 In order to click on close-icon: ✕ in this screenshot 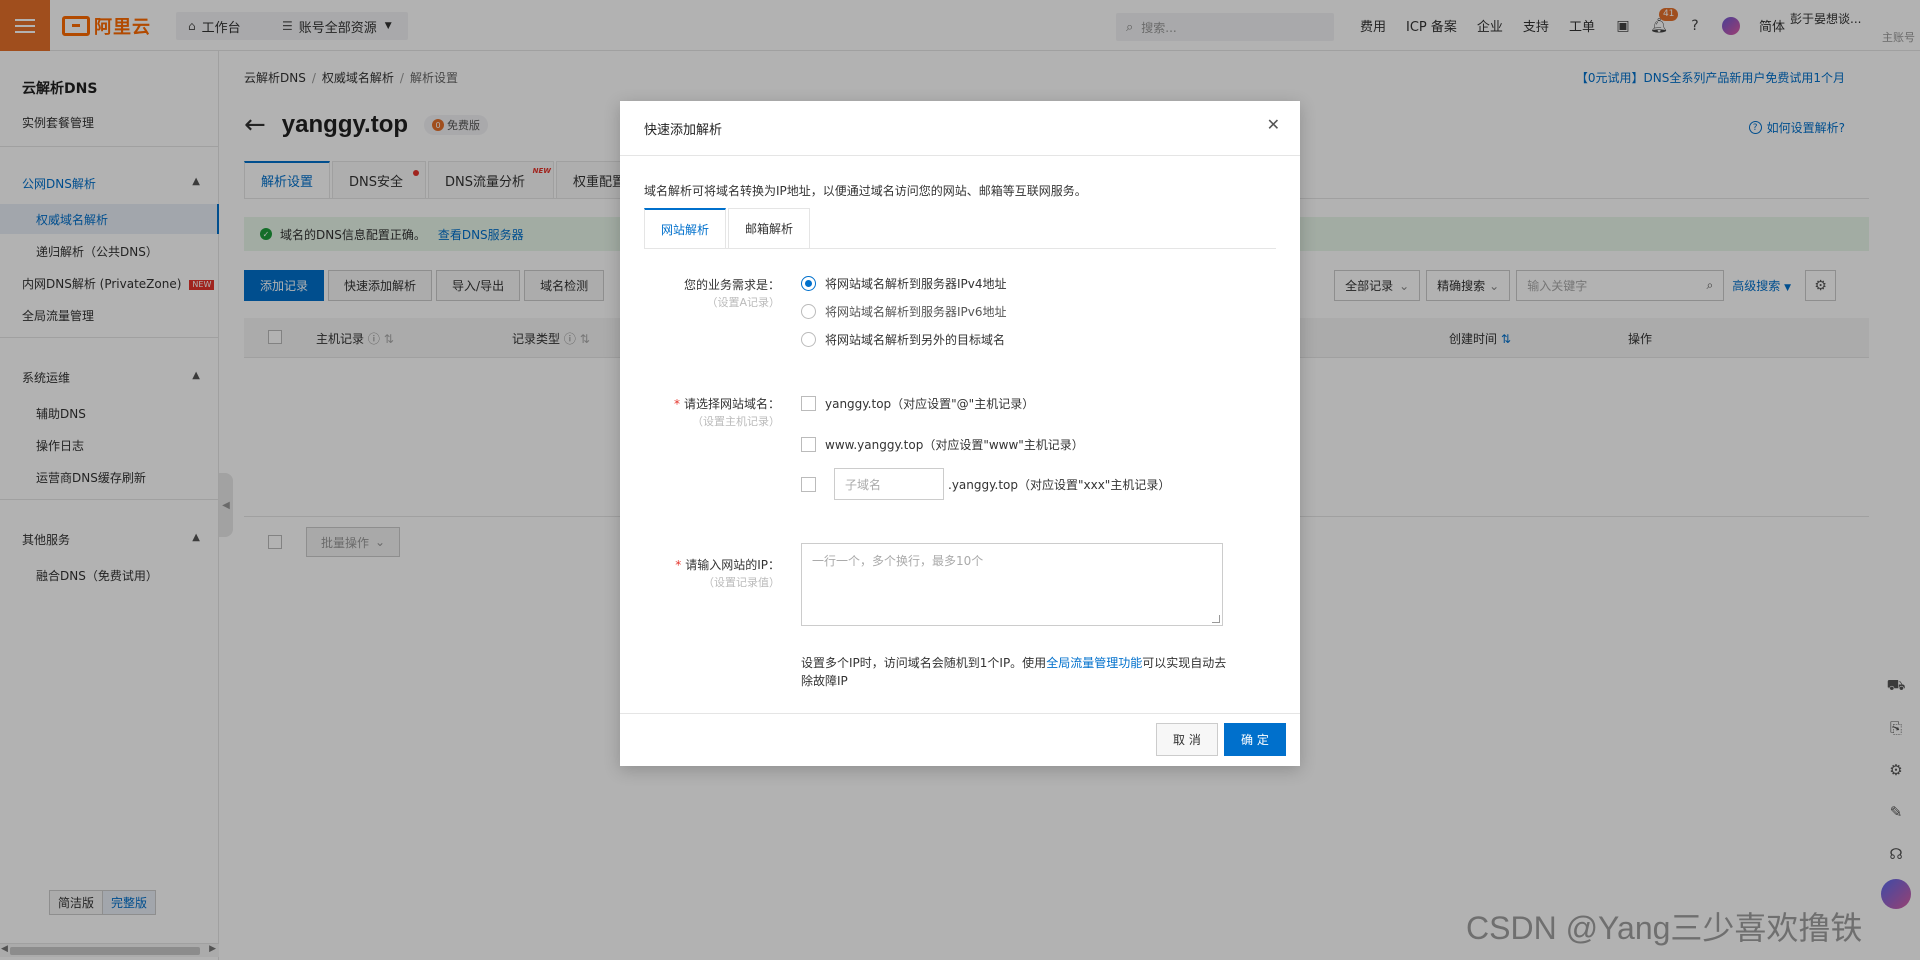, I will do `click(1273, 125)`.